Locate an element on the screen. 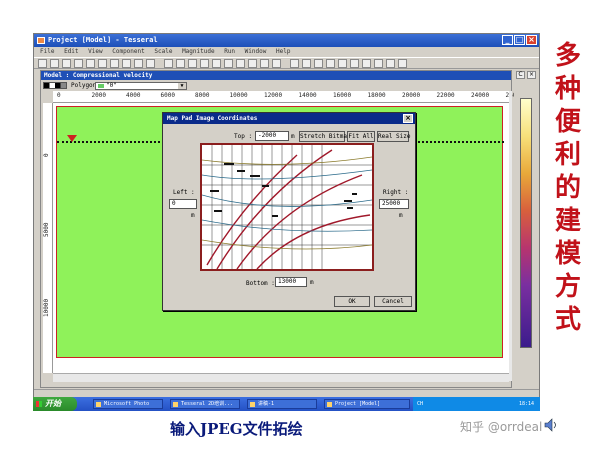  stretch-bitmap-button: Stretch Bitmap is located at coordinates (325, 136).